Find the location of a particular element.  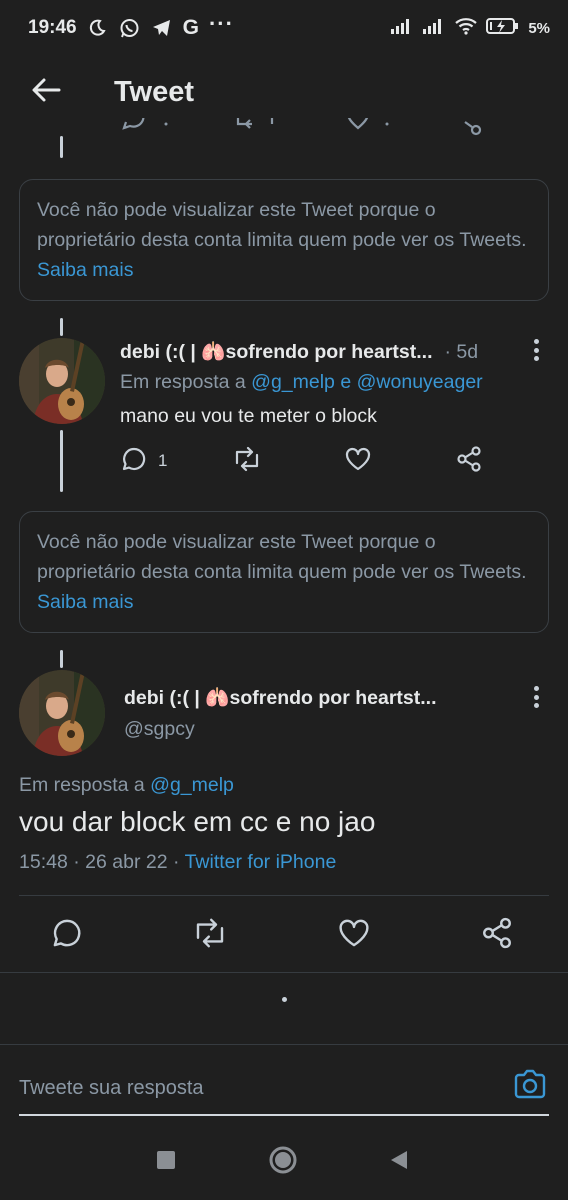

mention-link: @wonuyeager is located at coordinates (420, 382).